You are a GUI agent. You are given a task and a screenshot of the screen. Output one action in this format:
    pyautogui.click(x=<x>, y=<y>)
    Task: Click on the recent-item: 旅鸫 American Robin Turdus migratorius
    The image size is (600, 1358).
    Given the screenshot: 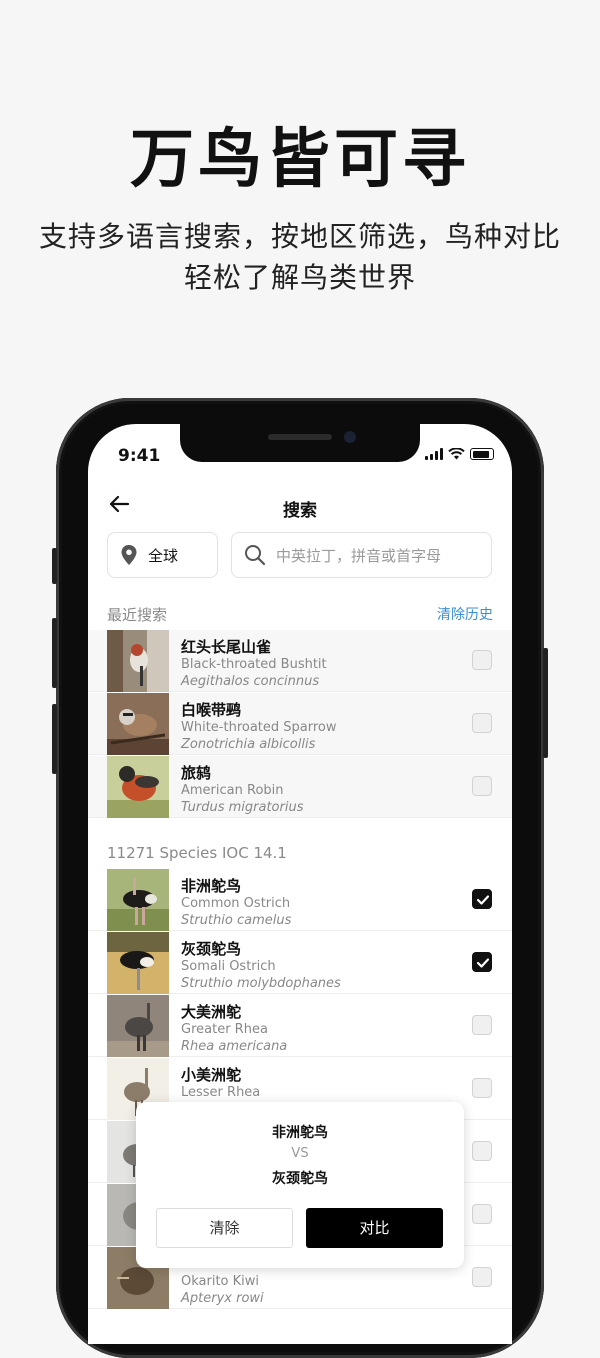 What is the action you would take?
    pyautogui.click(x=300, y=787)
    